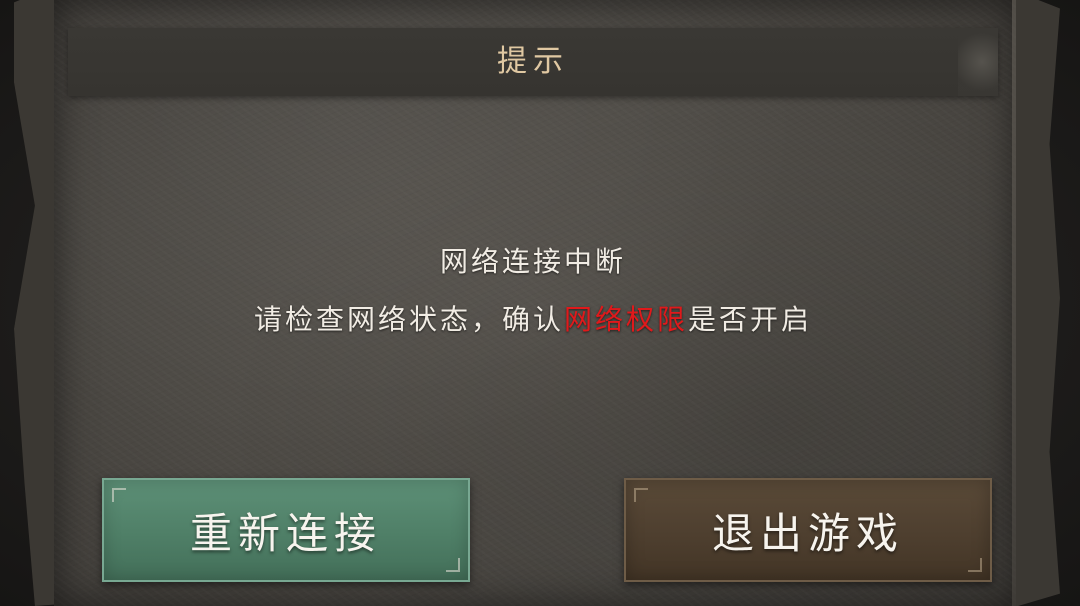 The height and width of the screenshot is (606, 1080). Describe the element at coordinates (408, 319) in the screenshot. I see `message-text-before: 请检查网络状态，确认` at that location.